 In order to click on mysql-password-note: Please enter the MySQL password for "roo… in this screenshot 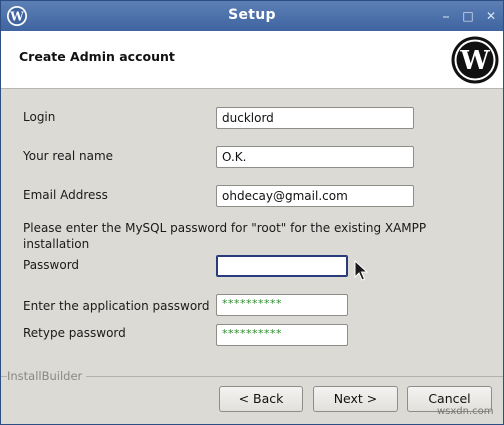, I will do `click(225, 236)`.